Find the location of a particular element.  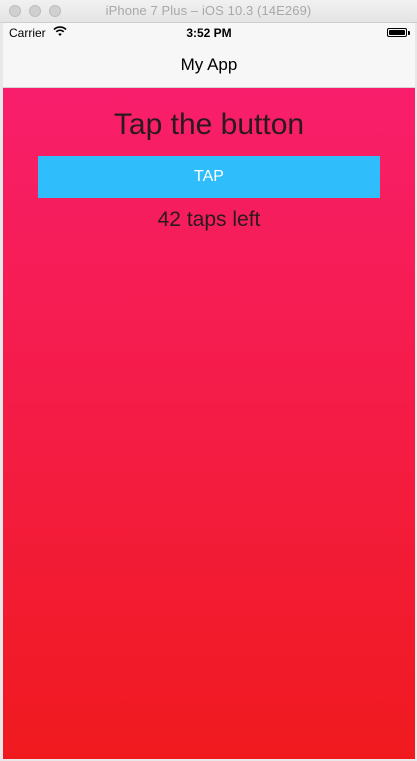

window-titlebar: iPhone 7 Plus – iOS 10.3 (14E269) is located at coordinates (208, 11).